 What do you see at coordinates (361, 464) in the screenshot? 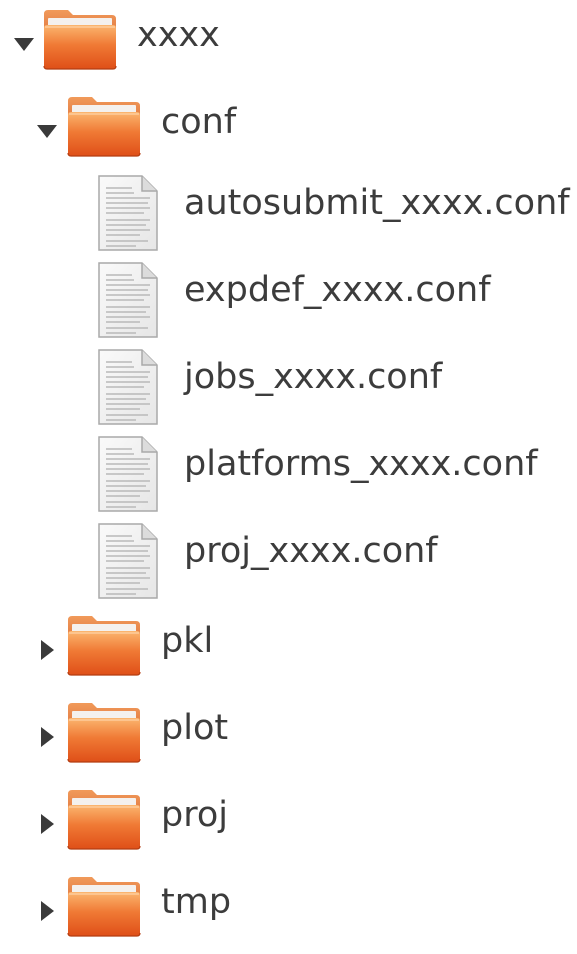
I see `tree-item-label: platforms_xxxx.conf` at bounding box center [361, 464].